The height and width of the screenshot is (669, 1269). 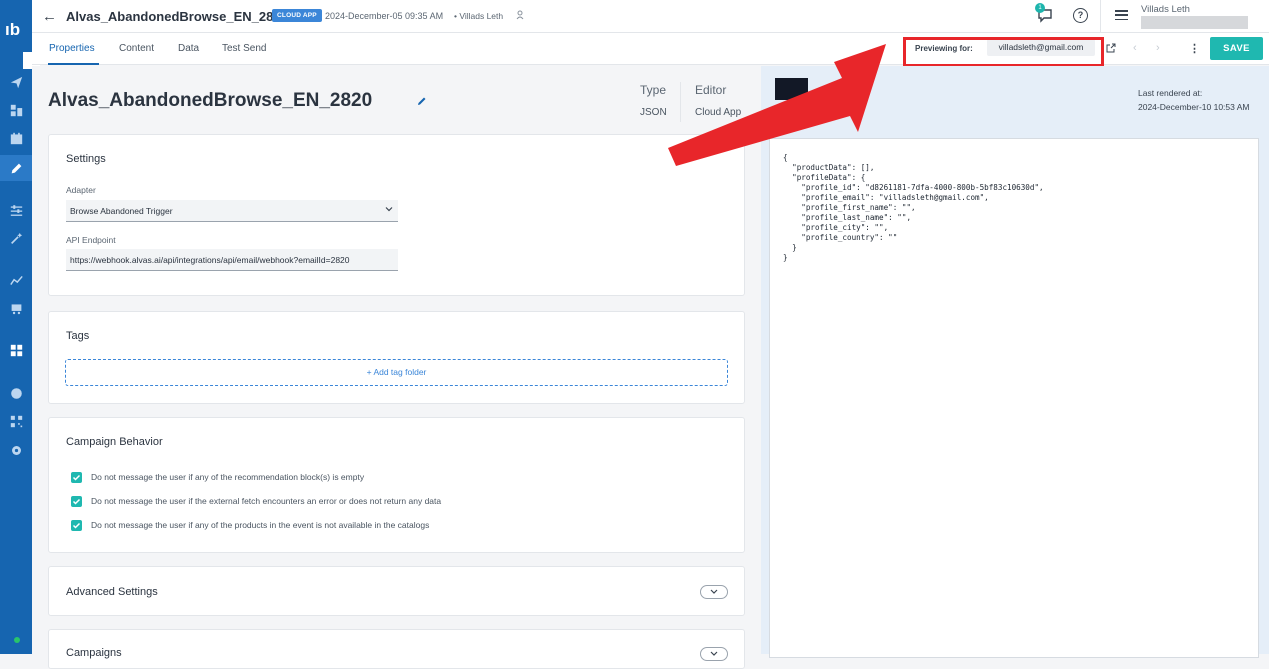 What do you see at coordinates (16, 138) in the screenshot?
I see `calendar-icon` at bounding box center [16, 138].